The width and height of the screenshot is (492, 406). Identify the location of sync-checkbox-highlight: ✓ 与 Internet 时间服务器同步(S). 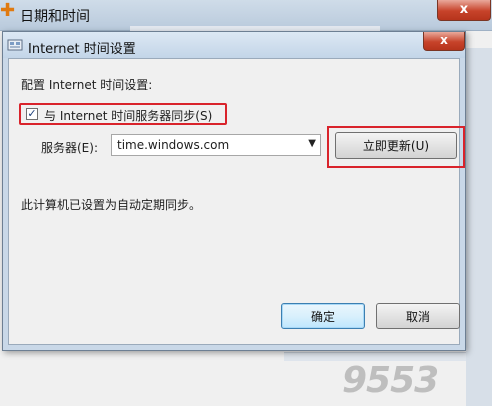
(123, 114).